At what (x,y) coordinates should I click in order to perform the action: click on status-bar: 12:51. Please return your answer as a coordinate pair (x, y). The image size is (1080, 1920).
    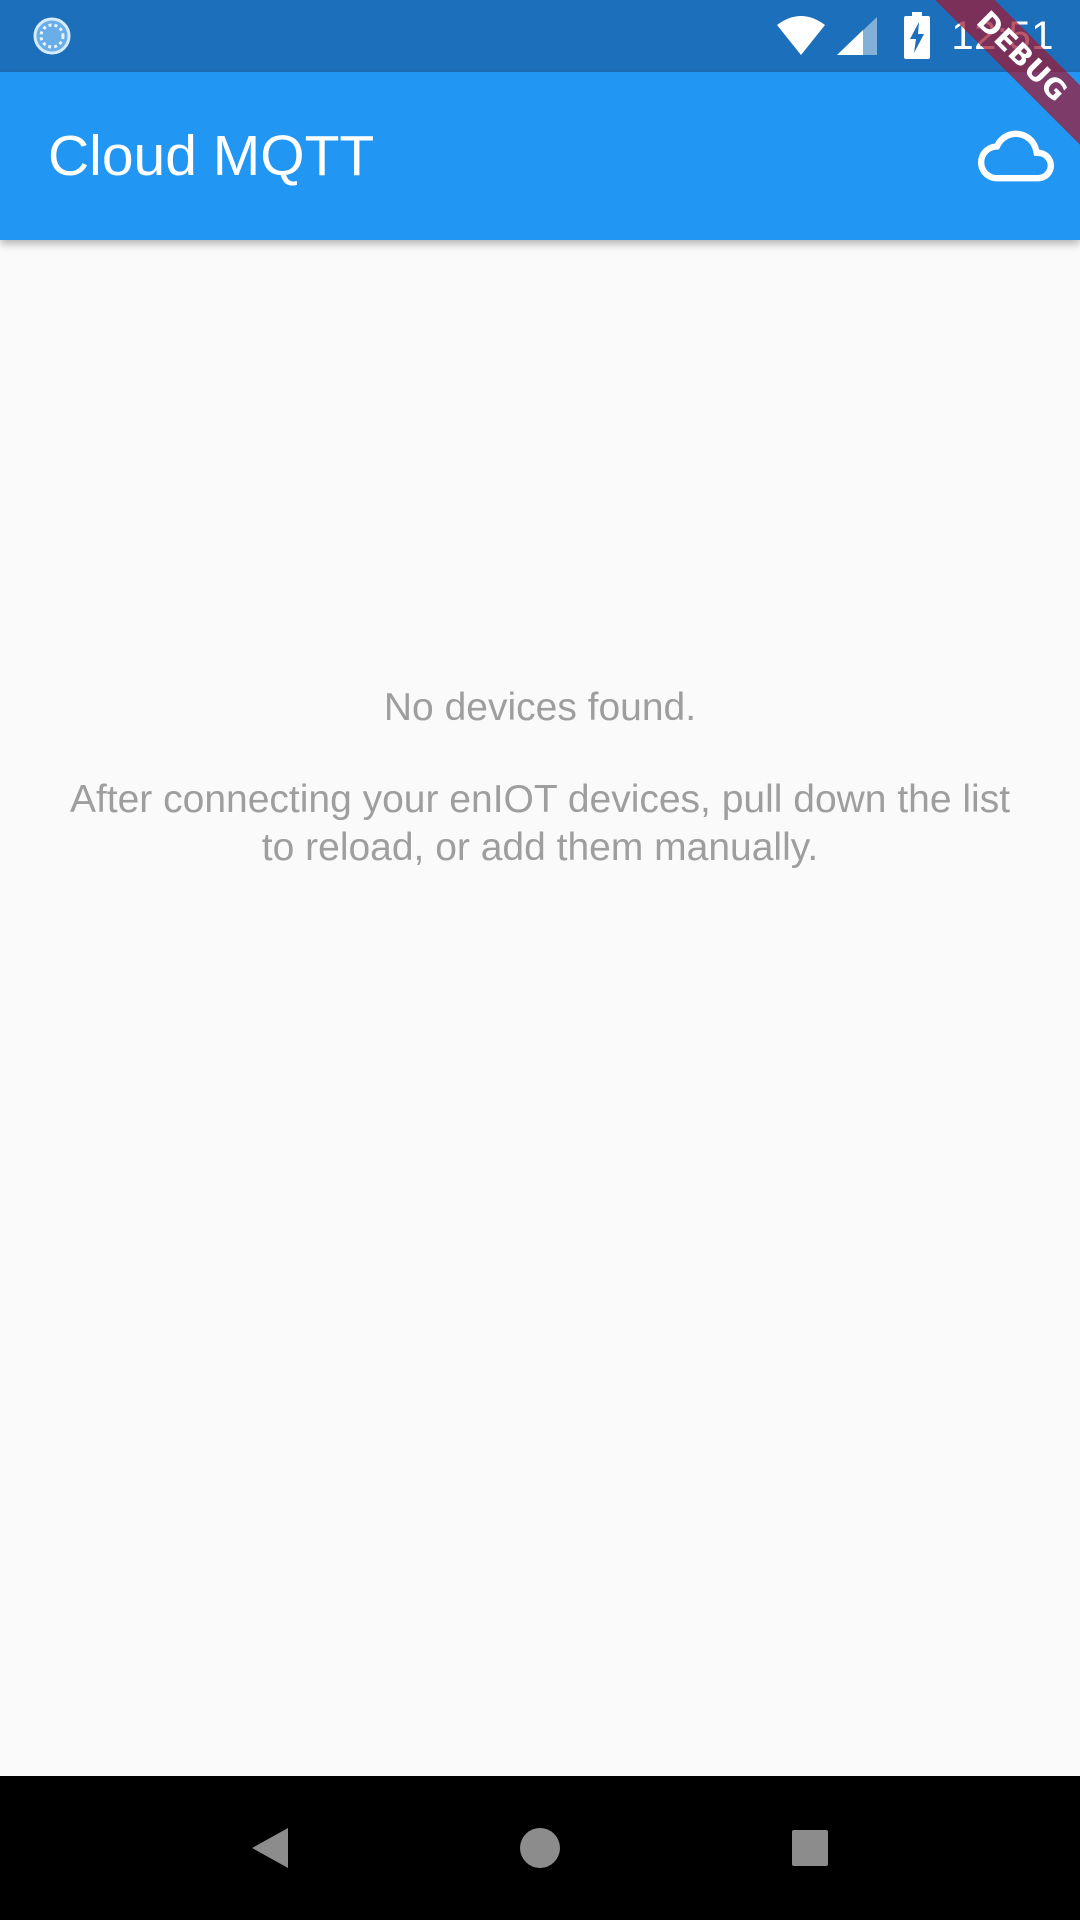
    Looking at the image, I should click on (540, 36).